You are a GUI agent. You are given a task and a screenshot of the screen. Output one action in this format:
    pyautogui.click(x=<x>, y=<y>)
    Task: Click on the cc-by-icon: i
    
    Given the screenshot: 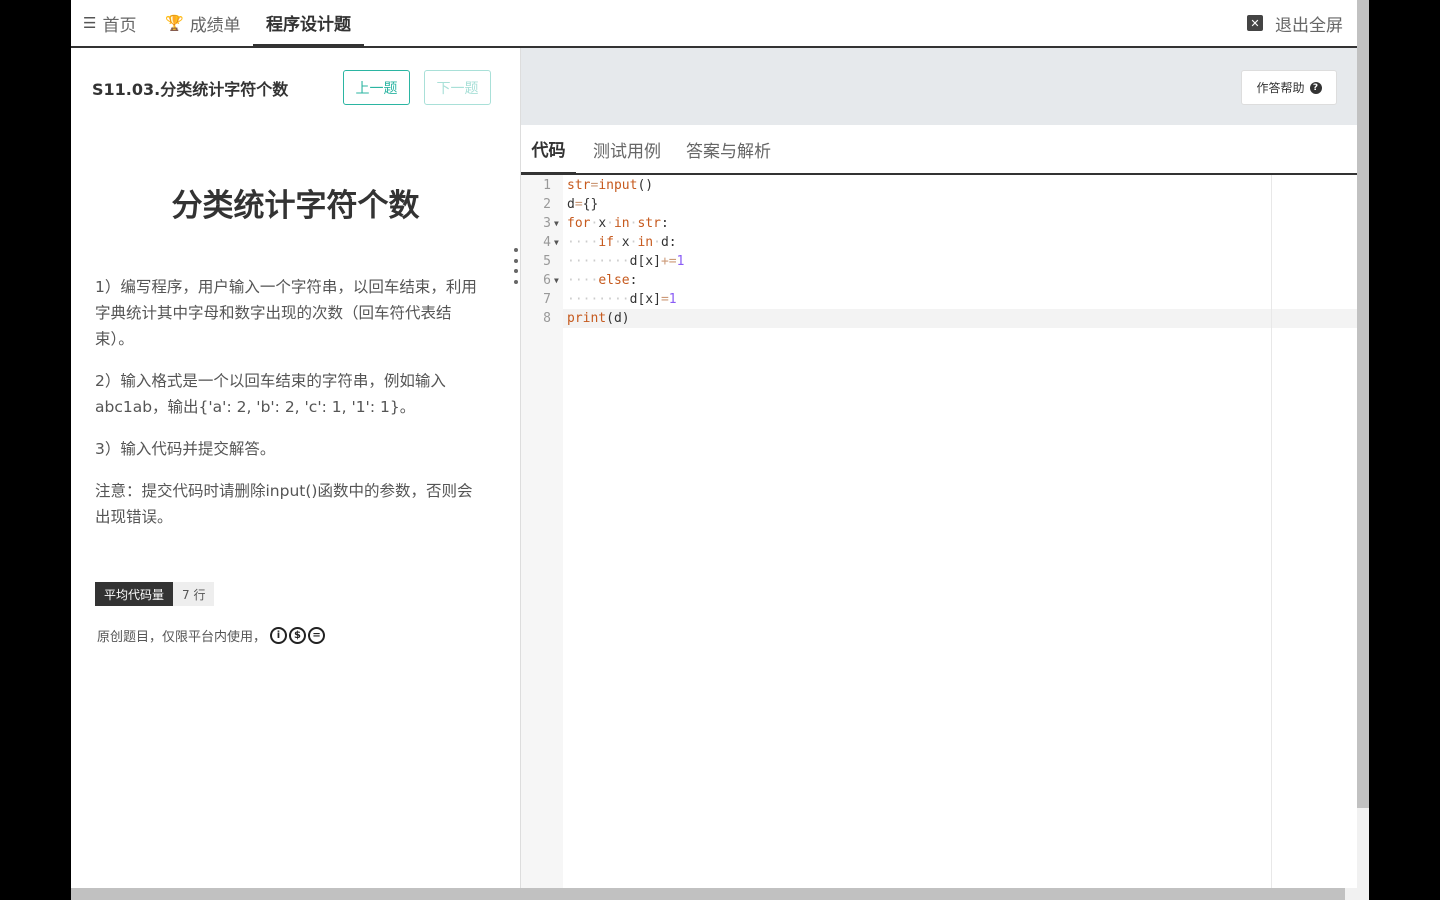 What is the action you would take?
    pyautogui.click(x=279, y=635)
    